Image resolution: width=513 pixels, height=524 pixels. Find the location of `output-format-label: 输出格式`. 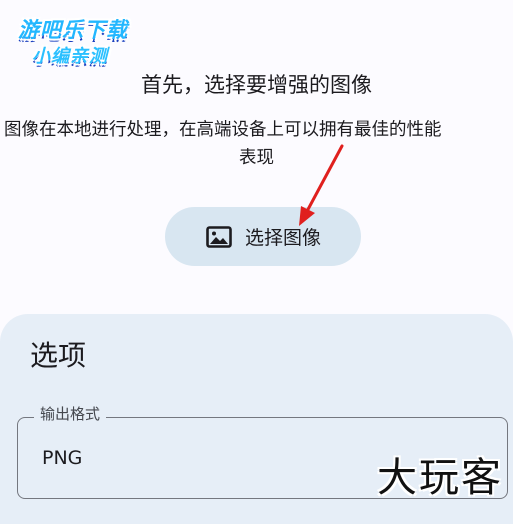

output-format-label: 输出格式 is located at coordinates (70, 414).